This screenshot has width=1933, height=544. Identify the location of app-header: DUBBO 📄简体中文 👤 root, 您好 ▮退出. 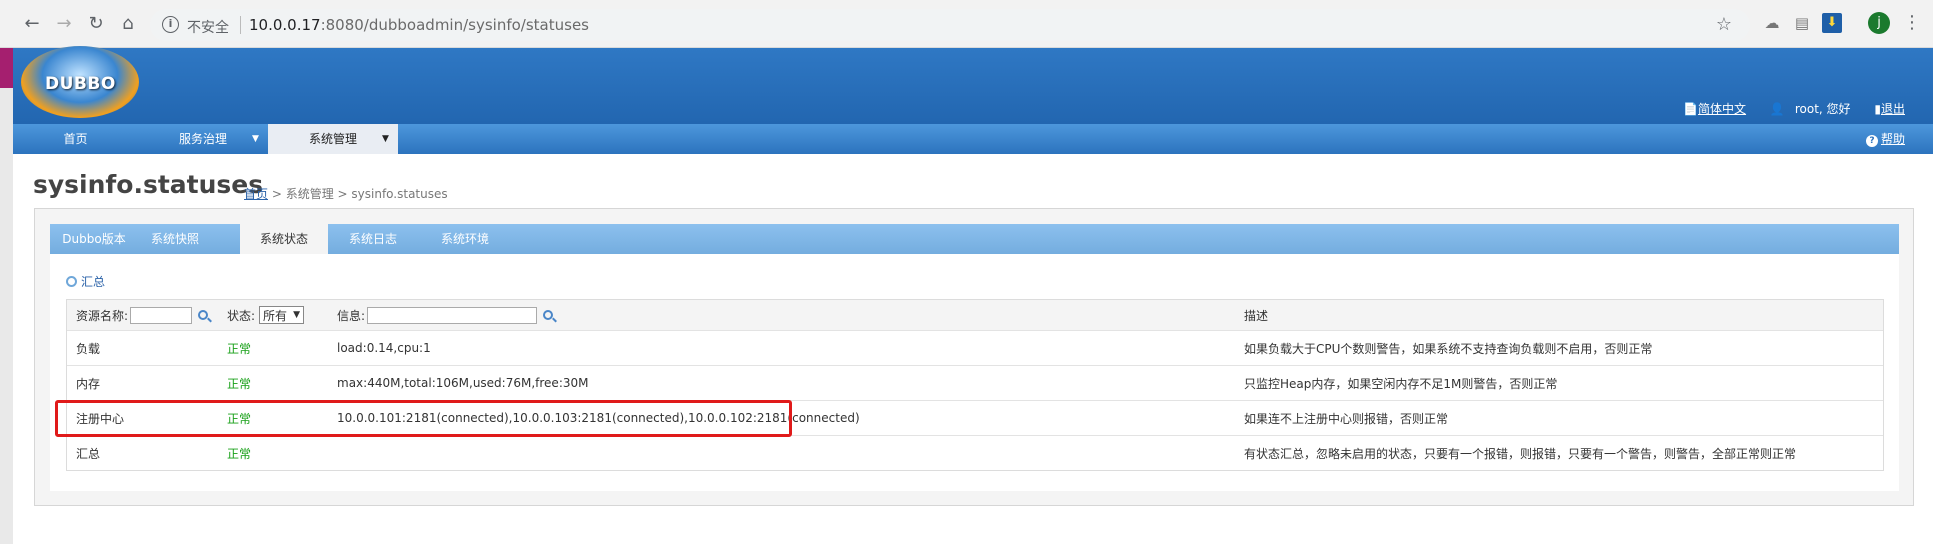
(973, 85).